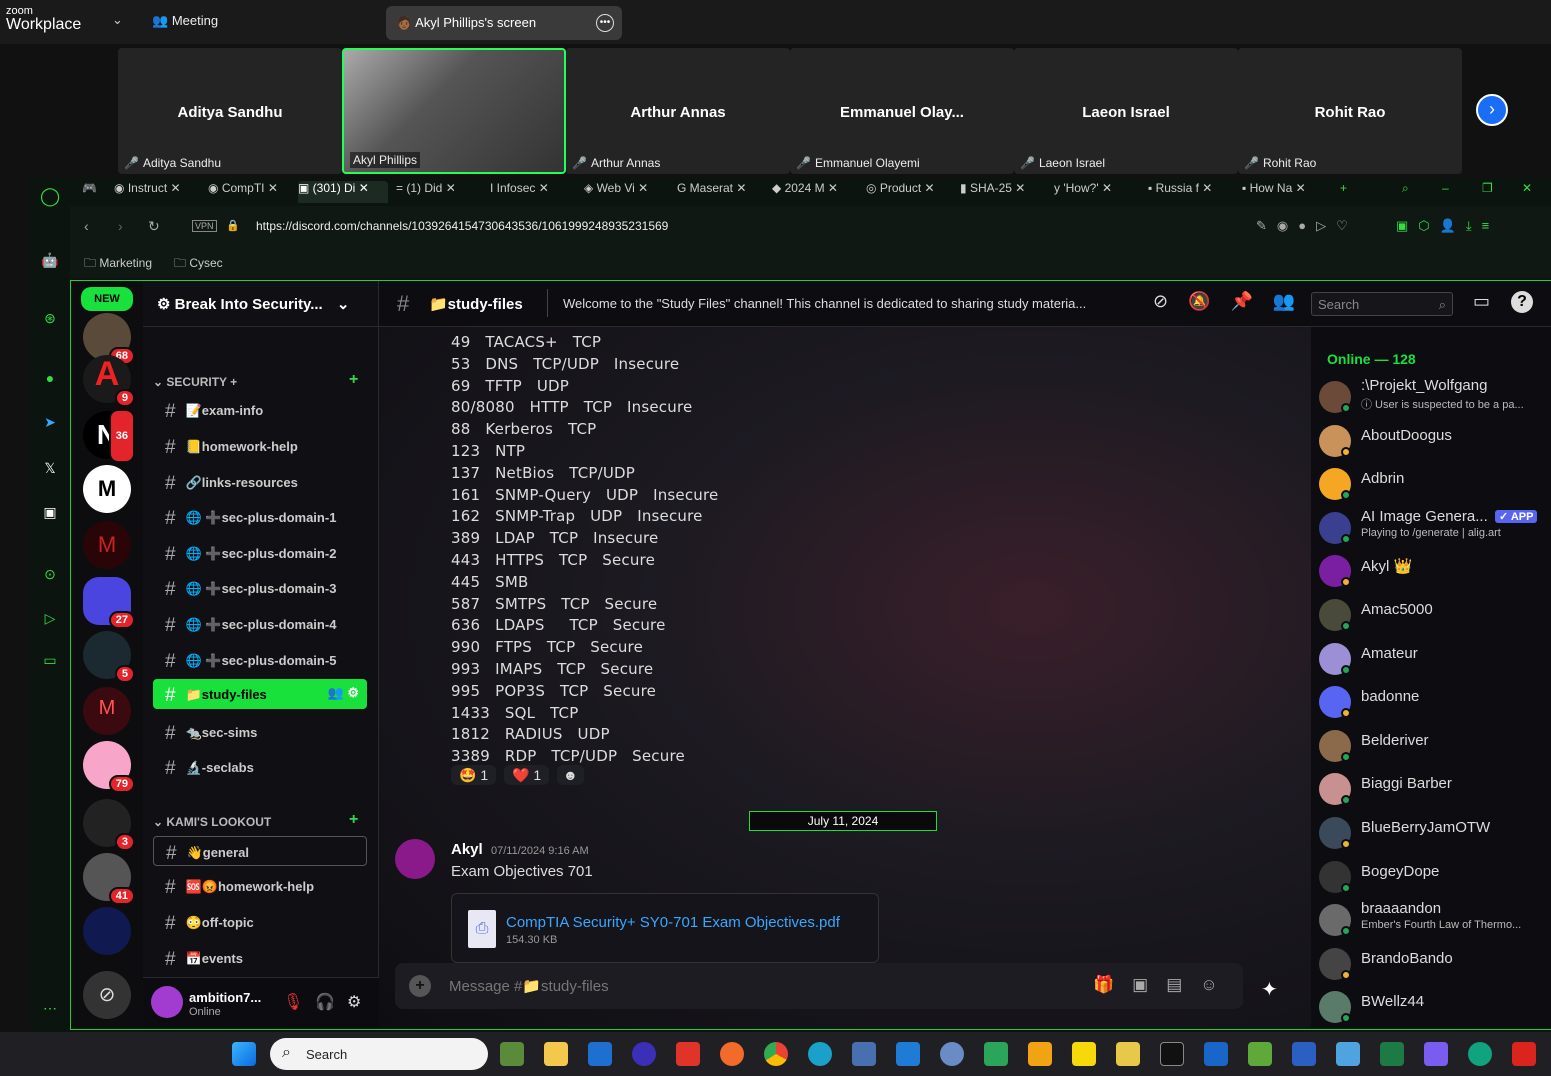 The width and height of the screenshot is (1551, 1076). Describe the element at coordinates (1434, 441) in the screenshot. I see `member-item: AboutDoogus` at that location.